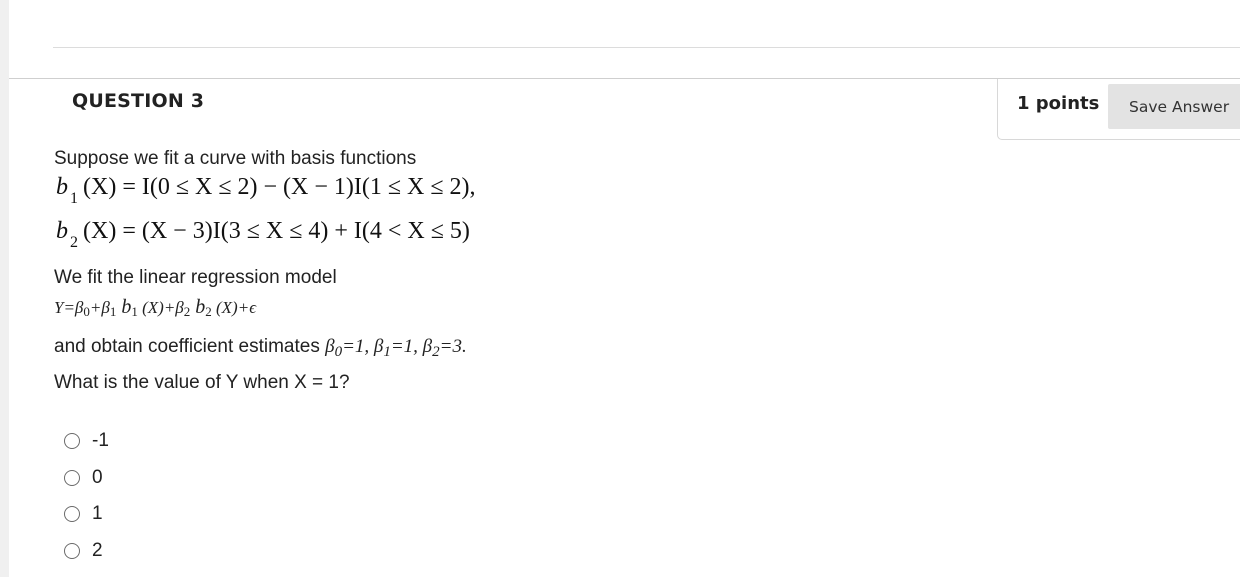 The image size is (1240, 577). What do you see at coordinates (83, 551) in the screenshot?
I see `answer-option: 2` at bounding box center [83, 551].